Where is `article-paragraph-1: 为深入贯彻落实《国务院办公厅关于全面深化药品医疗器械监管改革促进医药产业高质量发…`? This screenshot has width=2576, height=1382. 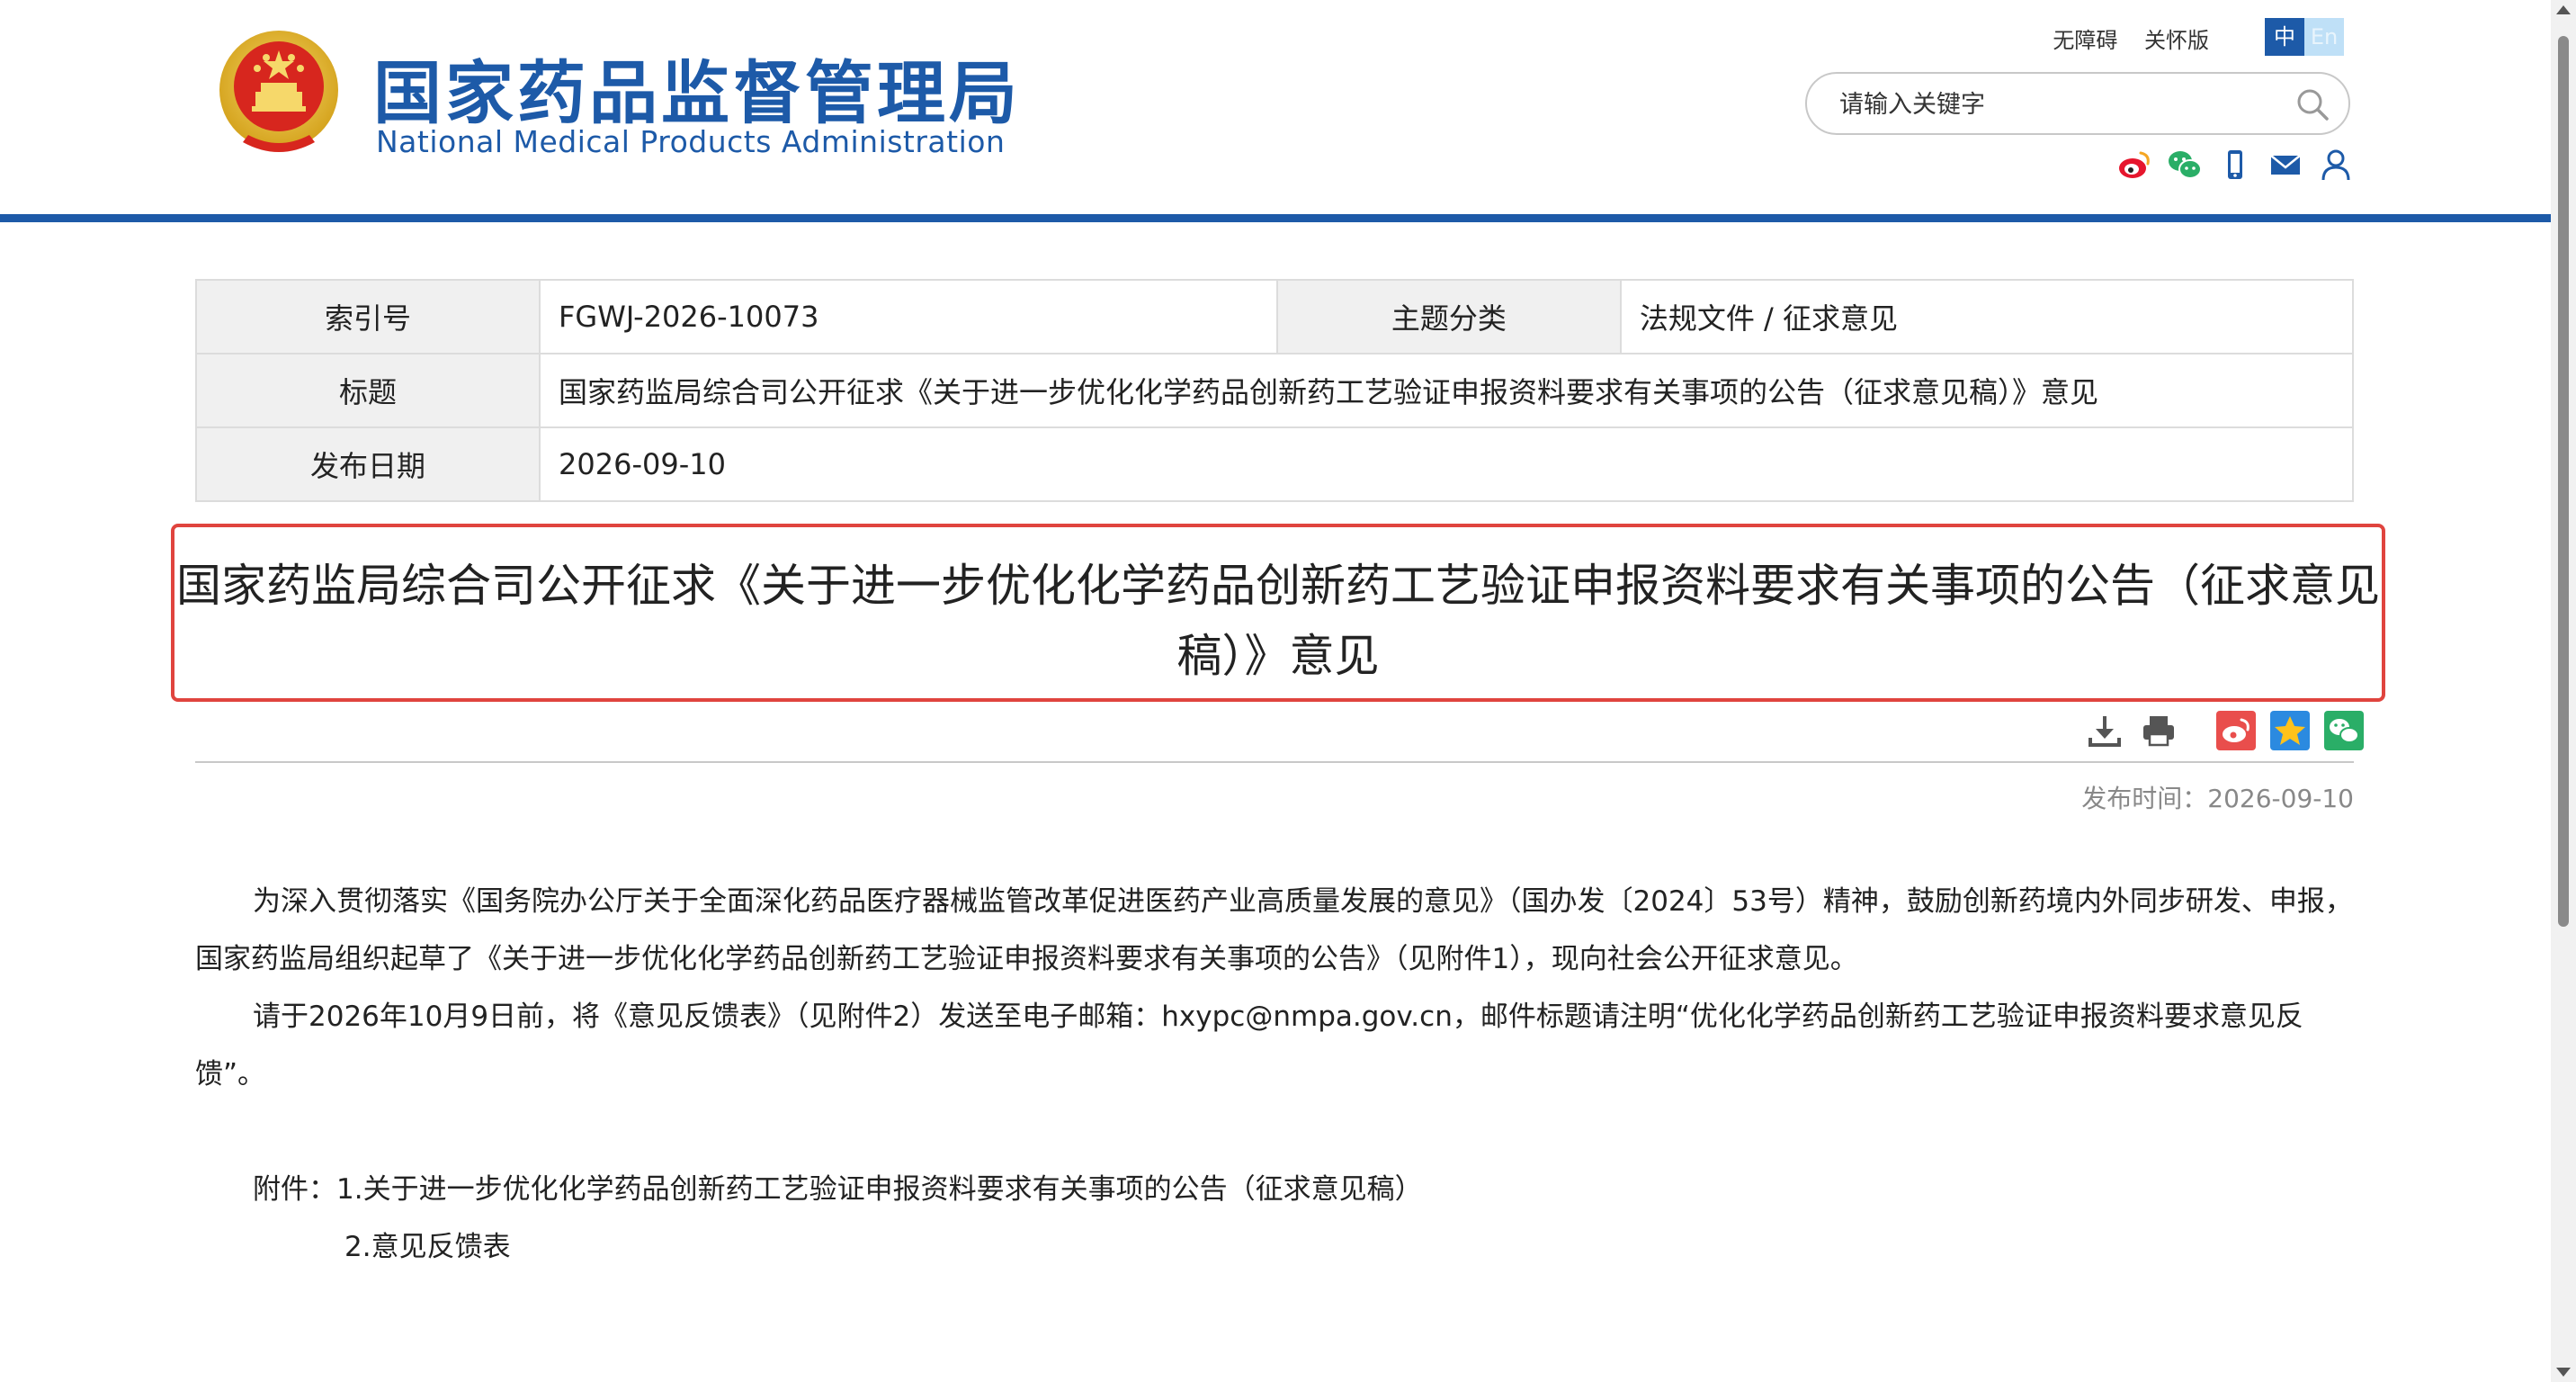
article-paragraph-1: 为深入贯彻落实《国务院办公厅关于全面深化药品医疗器械监管改革促进医药产业高质量发… is located at coordinates (1274, 930).